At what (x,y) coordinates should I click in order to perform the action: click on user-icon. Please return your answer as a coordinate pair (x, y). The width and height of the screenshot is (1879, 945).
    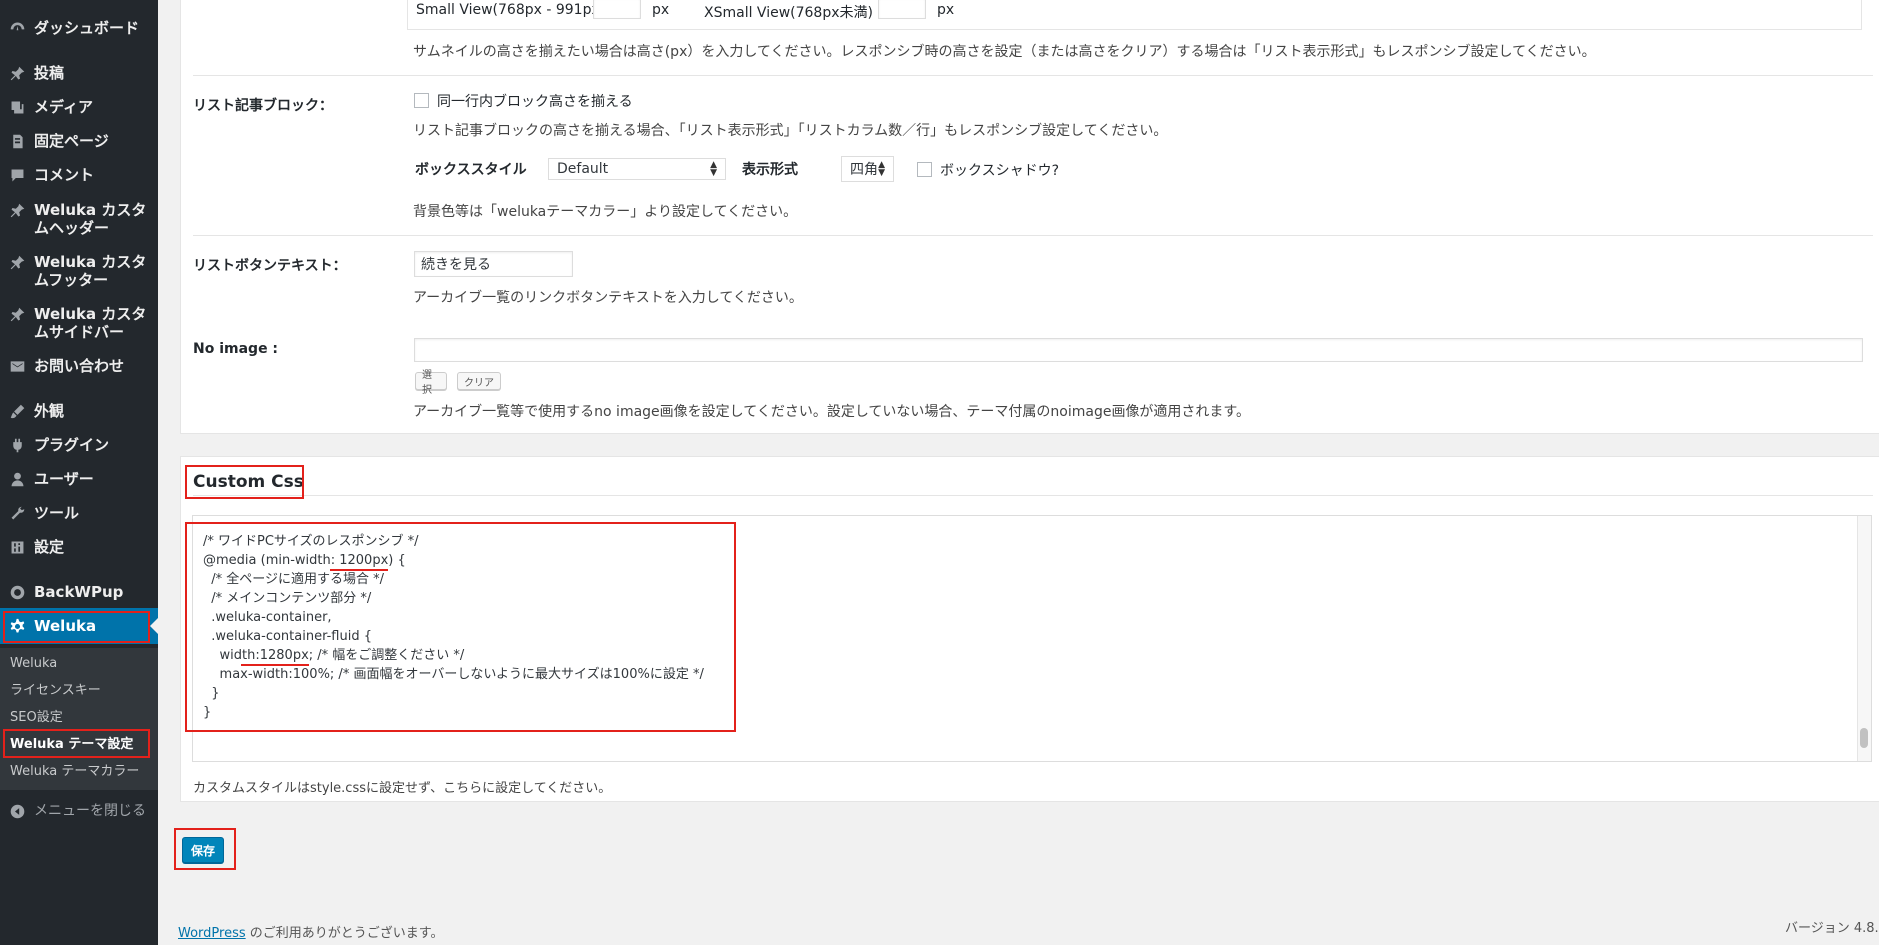
    Looking at the image, I should click on (17, 479).